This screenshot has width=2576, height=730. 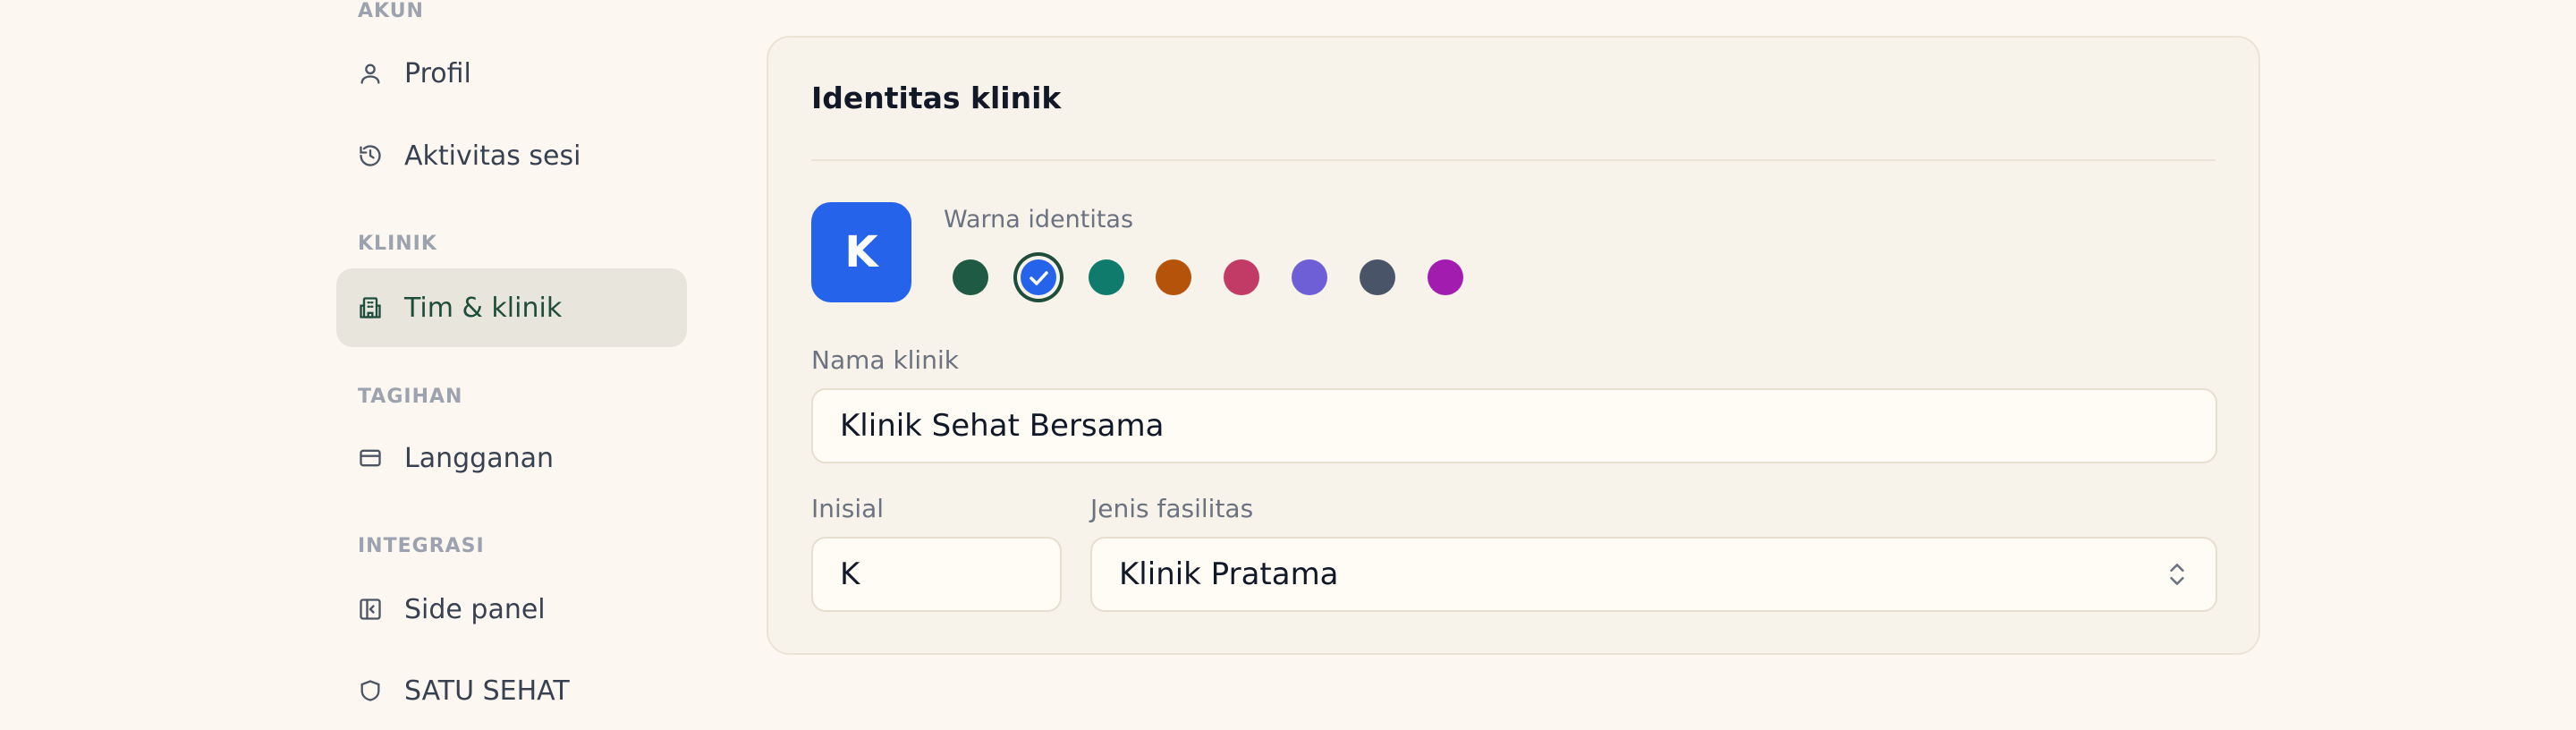 I want to click on section-label-tagihan: TAGIHAN, so click(x=410, y=397).